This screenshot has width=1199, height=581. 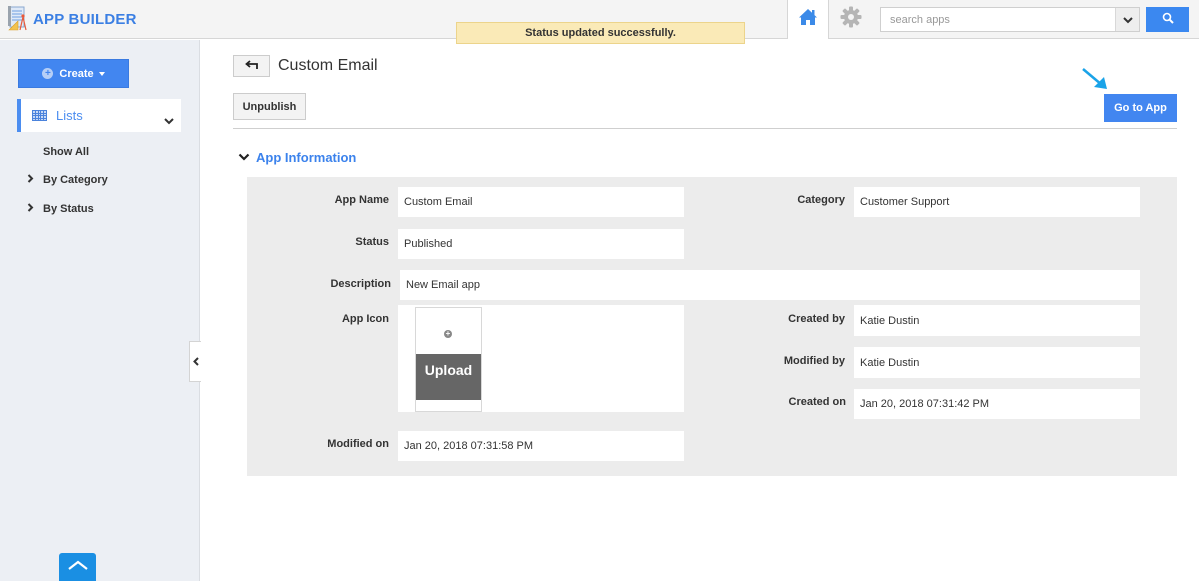 What do you see at coordinates (541, 244) in the screenshot?
I see `status-field: Published` at bounding box center [541, 244].